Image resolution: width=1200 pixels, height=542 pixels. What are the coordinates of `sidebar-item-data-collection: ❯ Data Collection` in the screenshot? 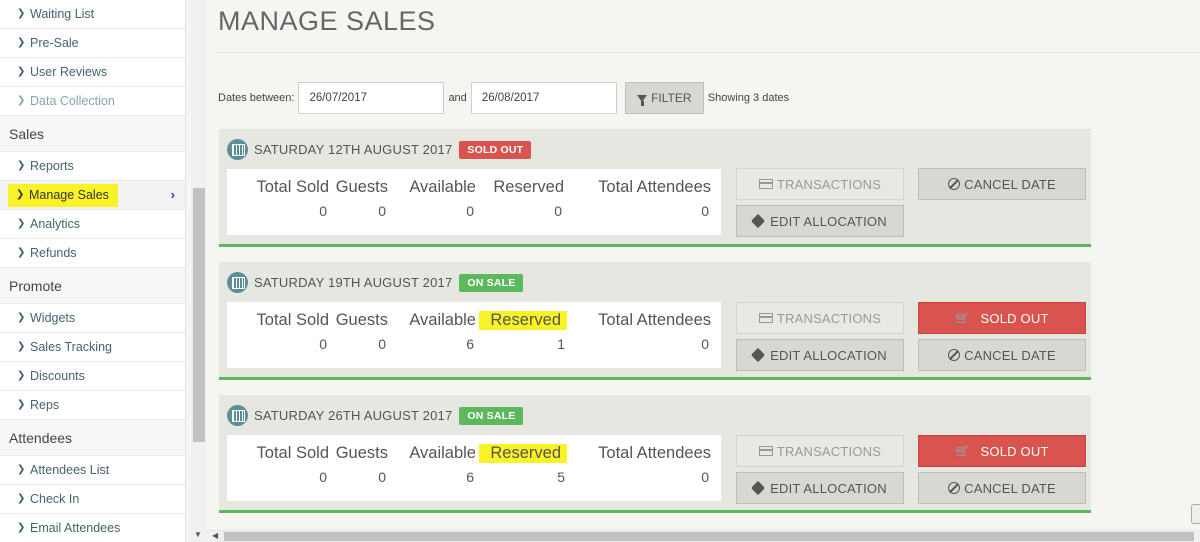 It's located at (92, 101).